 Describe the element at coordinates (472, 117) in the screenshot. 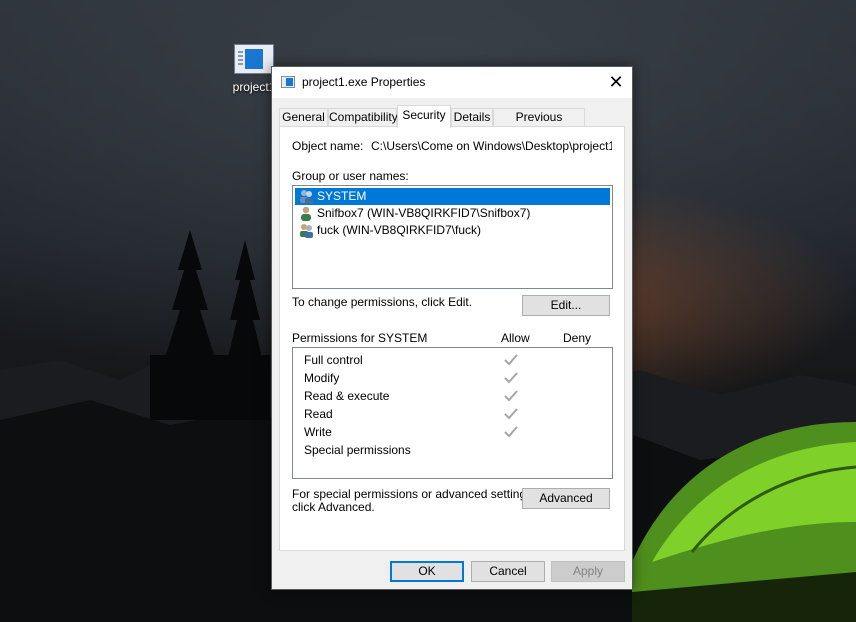

I see `tab-details: Details` at that location.